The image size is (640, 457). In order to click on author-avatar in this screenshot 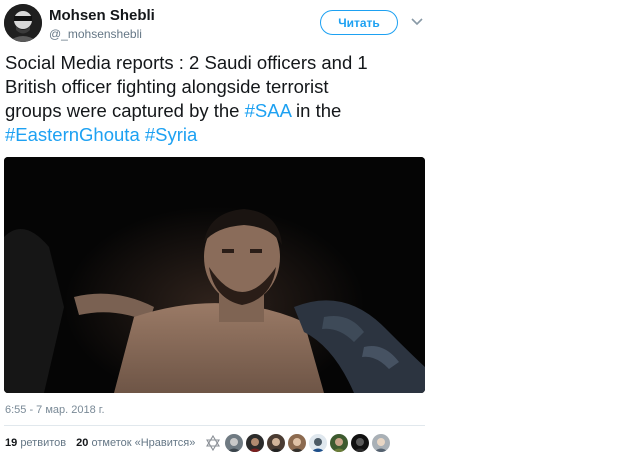, I will do `click(23, 23)`.